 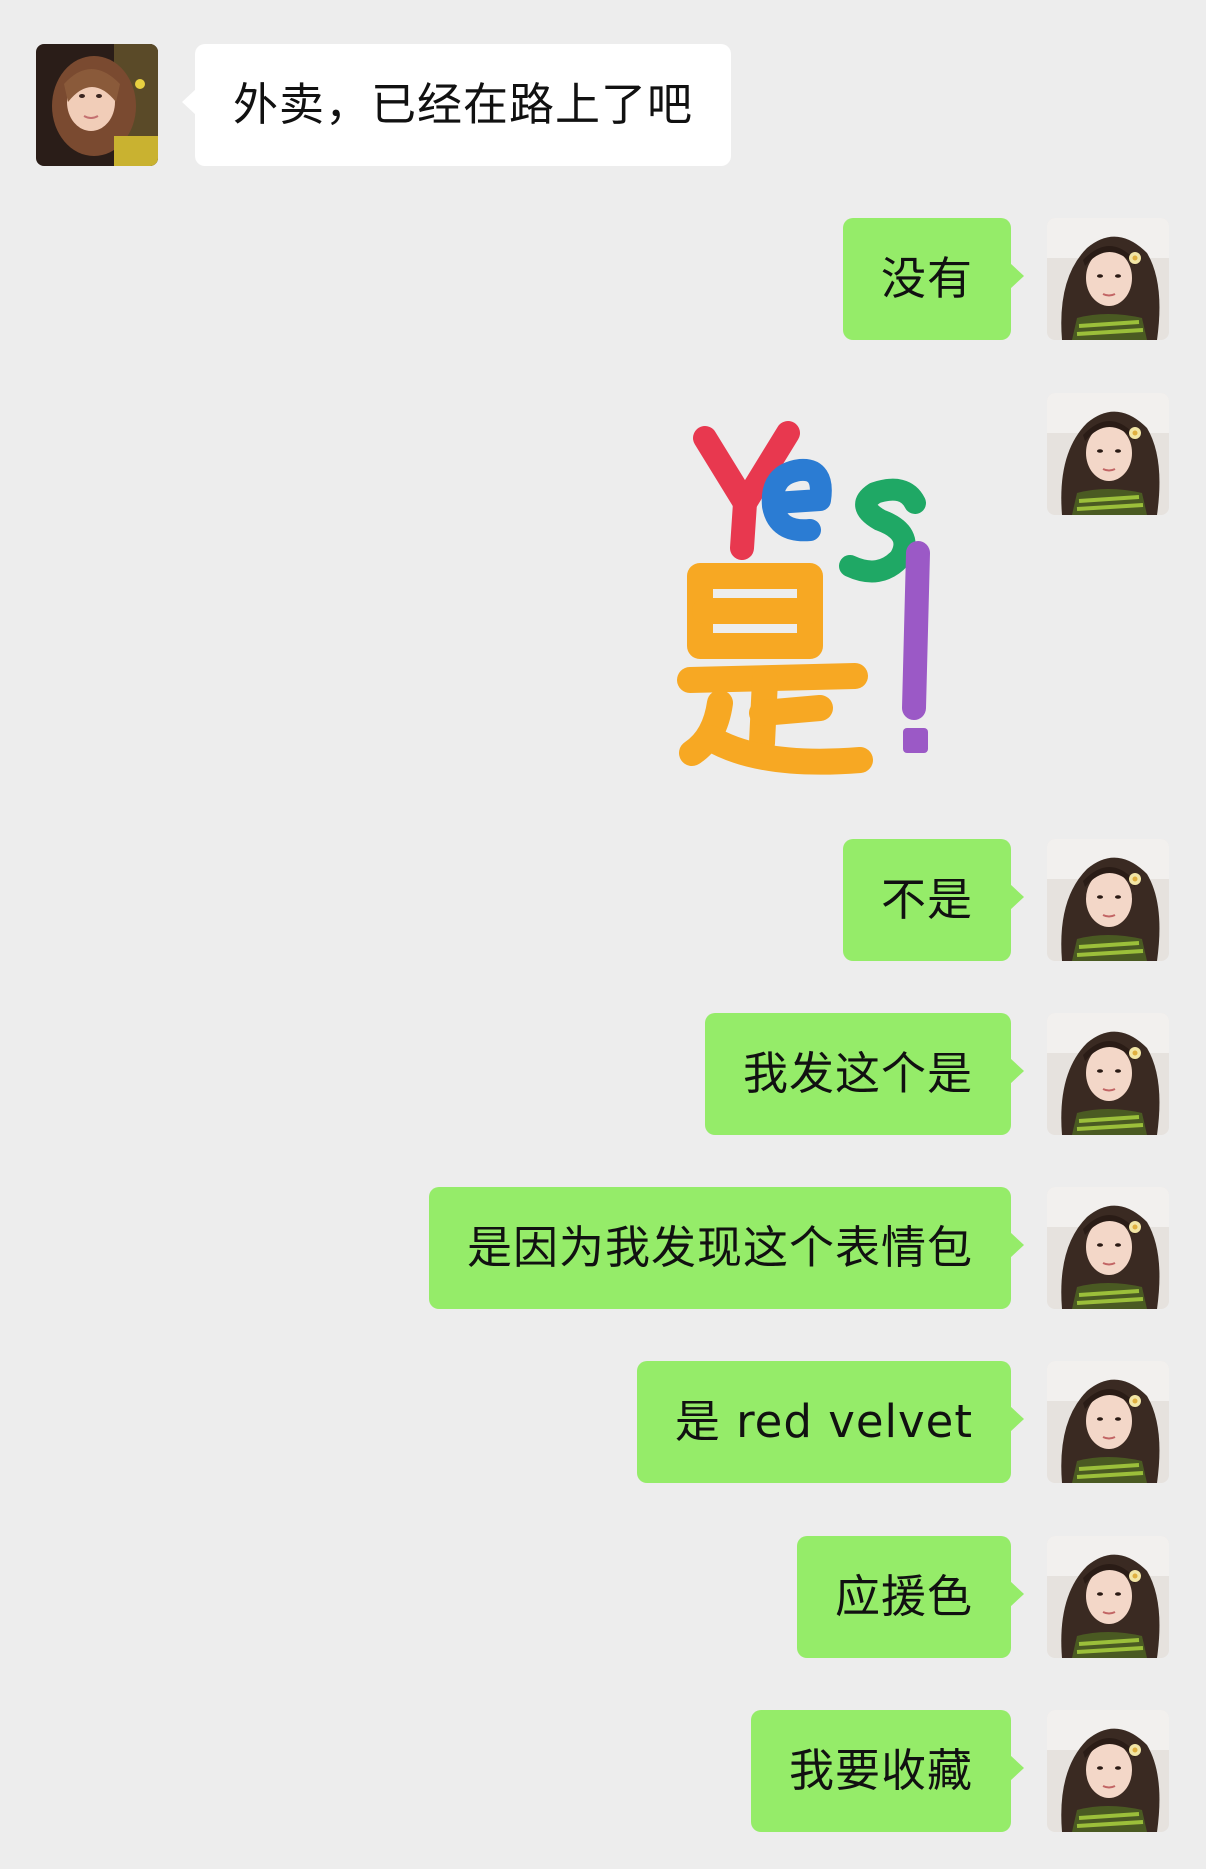 I want to click on message-bubble-outgoing: 是 red velvet, so click(x=830, y=1422).